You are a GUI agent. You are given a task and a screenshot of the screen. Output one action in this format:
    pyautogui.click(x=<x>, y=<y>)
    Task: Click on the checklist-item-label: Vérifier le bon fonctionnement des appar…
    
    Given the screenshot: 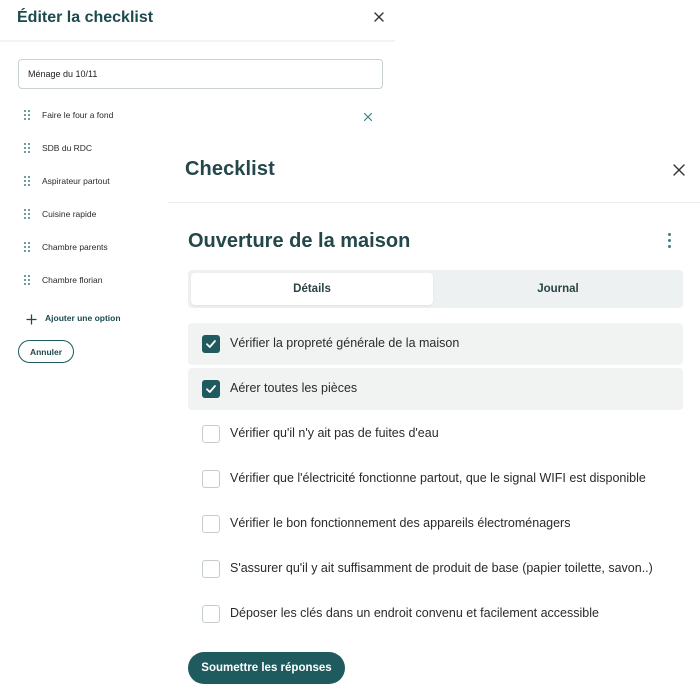 What is the action you would take?
    pyautogui.click(x=400, y=523)
    